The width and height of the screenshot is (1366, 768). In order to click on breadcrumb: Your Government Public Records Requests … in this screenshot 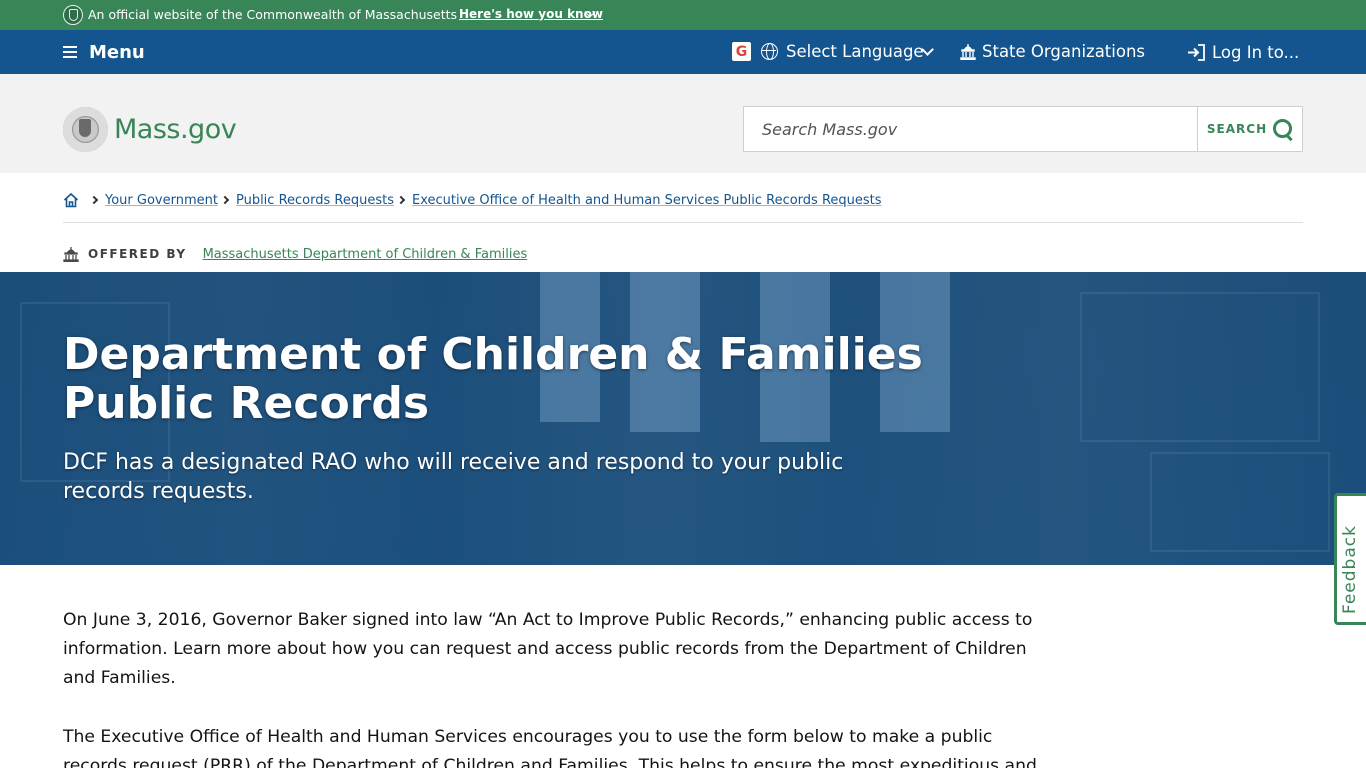, I will do `click(472, 200)`.